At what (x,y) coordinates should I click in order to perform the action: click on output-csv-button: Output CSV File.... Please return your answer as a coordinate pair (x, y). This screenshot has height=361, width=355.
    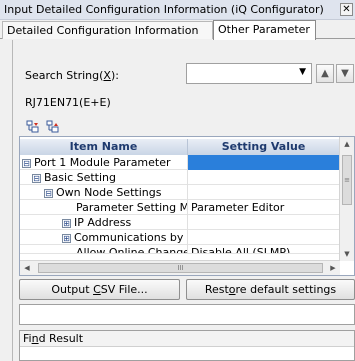
    Looking at the image, I should click on (99, 289).